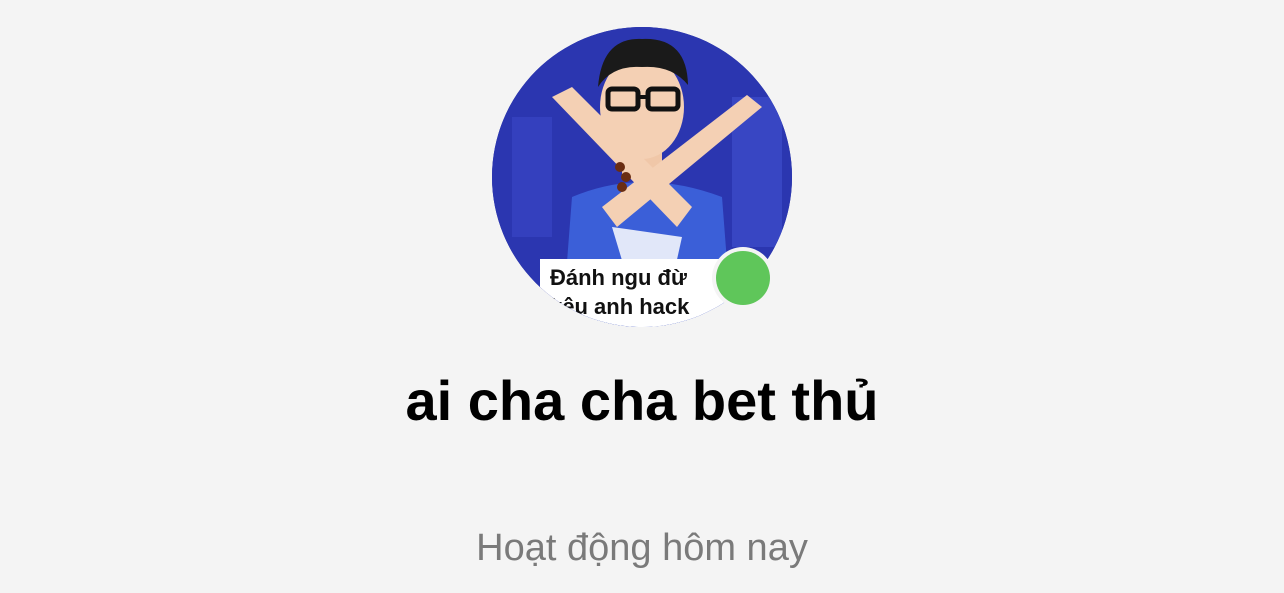  Describe the element at coordinates (642, 400) in the screenshot. I see `profile-name: ai cha cha bet thủ` at that location.